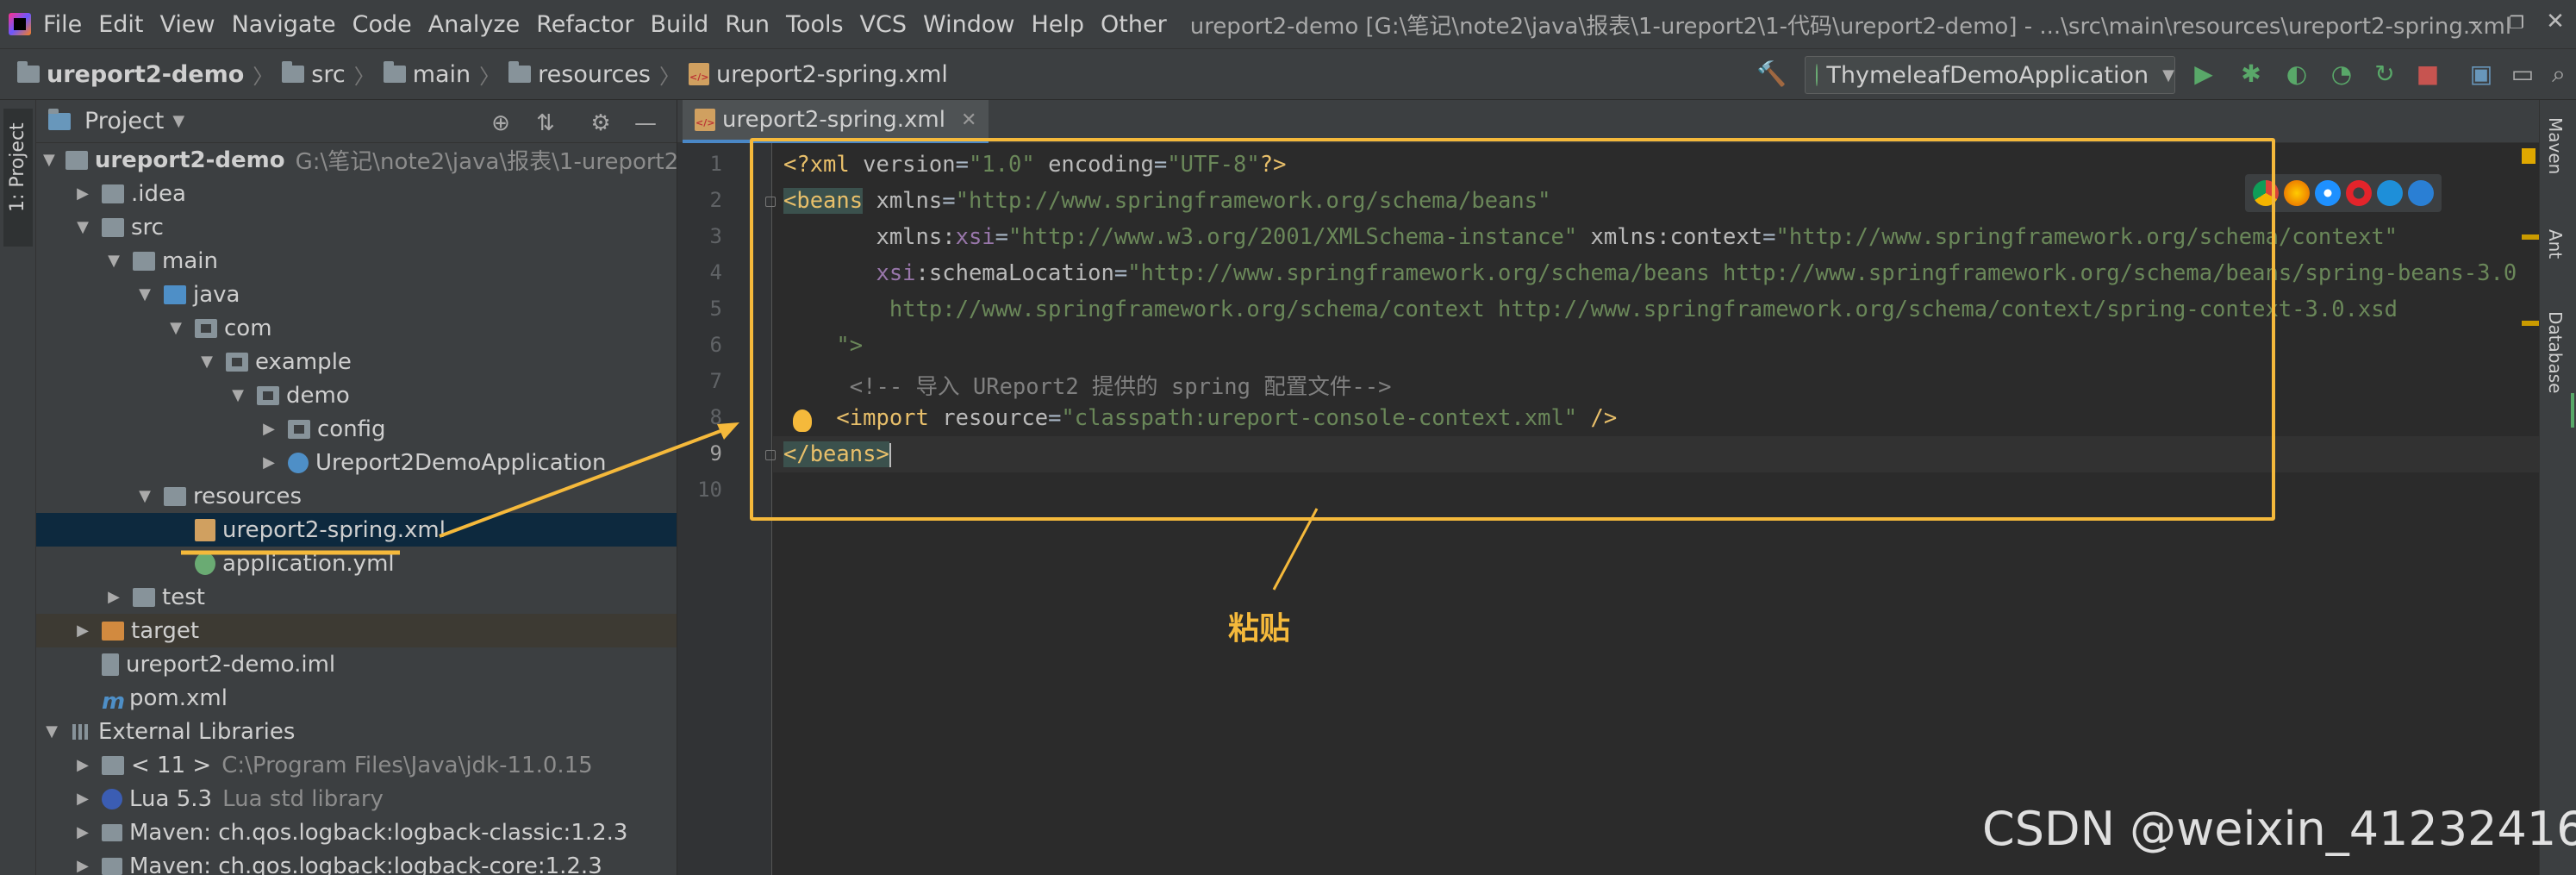 This screenshot has width=2576, height=875. What do you see at coordinates (356, 261) in the screenshot?
I see `tree-item-main: ▼ main` at bounding box center [356, 261].